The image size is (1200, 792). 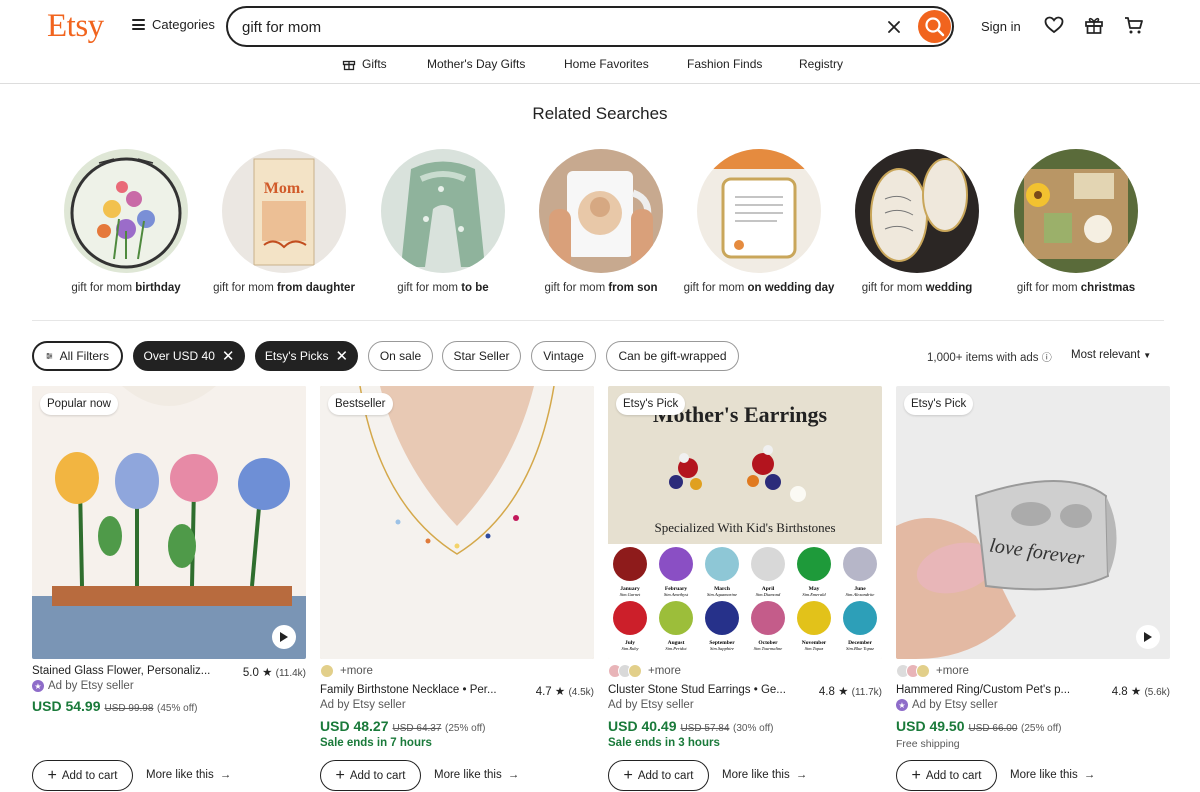 I want to click on related-search-item: Mom. gift for mom from daughter, so click(x=284, y=222).